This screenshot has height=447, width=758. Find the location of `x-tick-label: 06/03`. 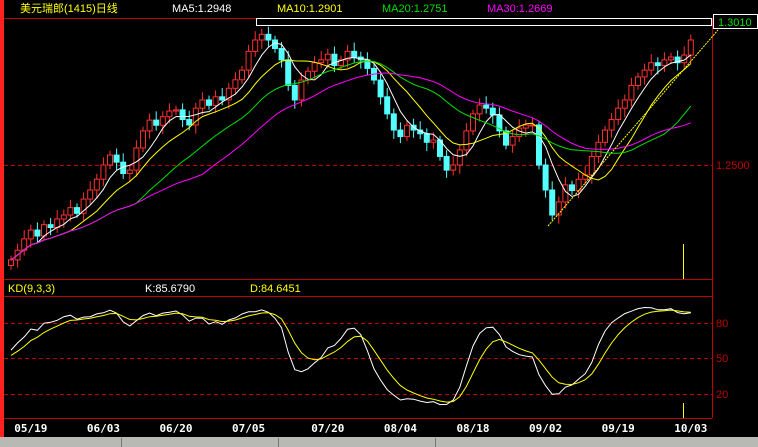

x-tick-label: 06/03 is located at coordinates (103, 428).